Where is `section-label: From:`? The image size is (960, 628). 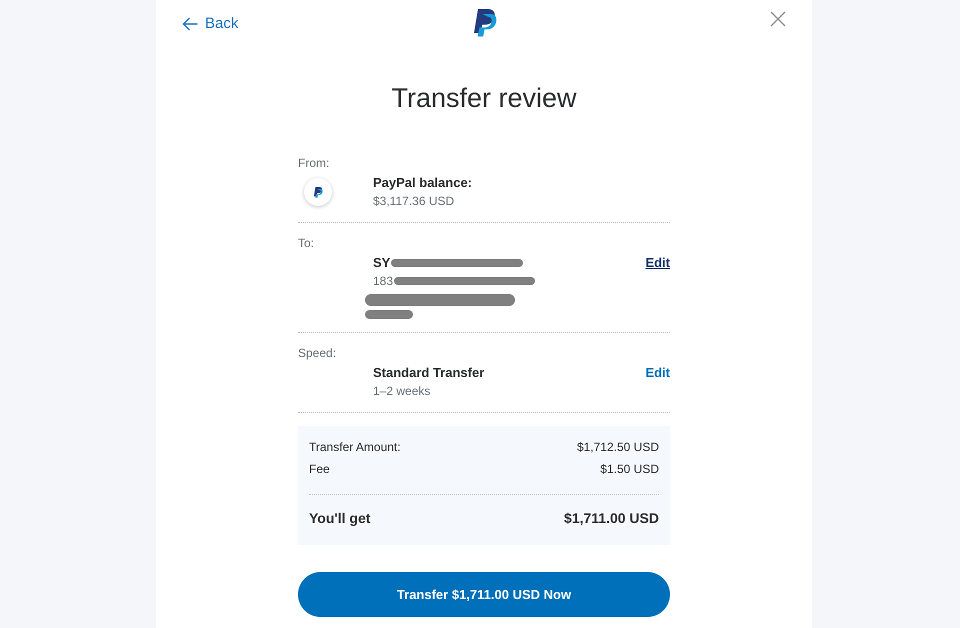
section-label: From: is located at coordinates (314, 163).